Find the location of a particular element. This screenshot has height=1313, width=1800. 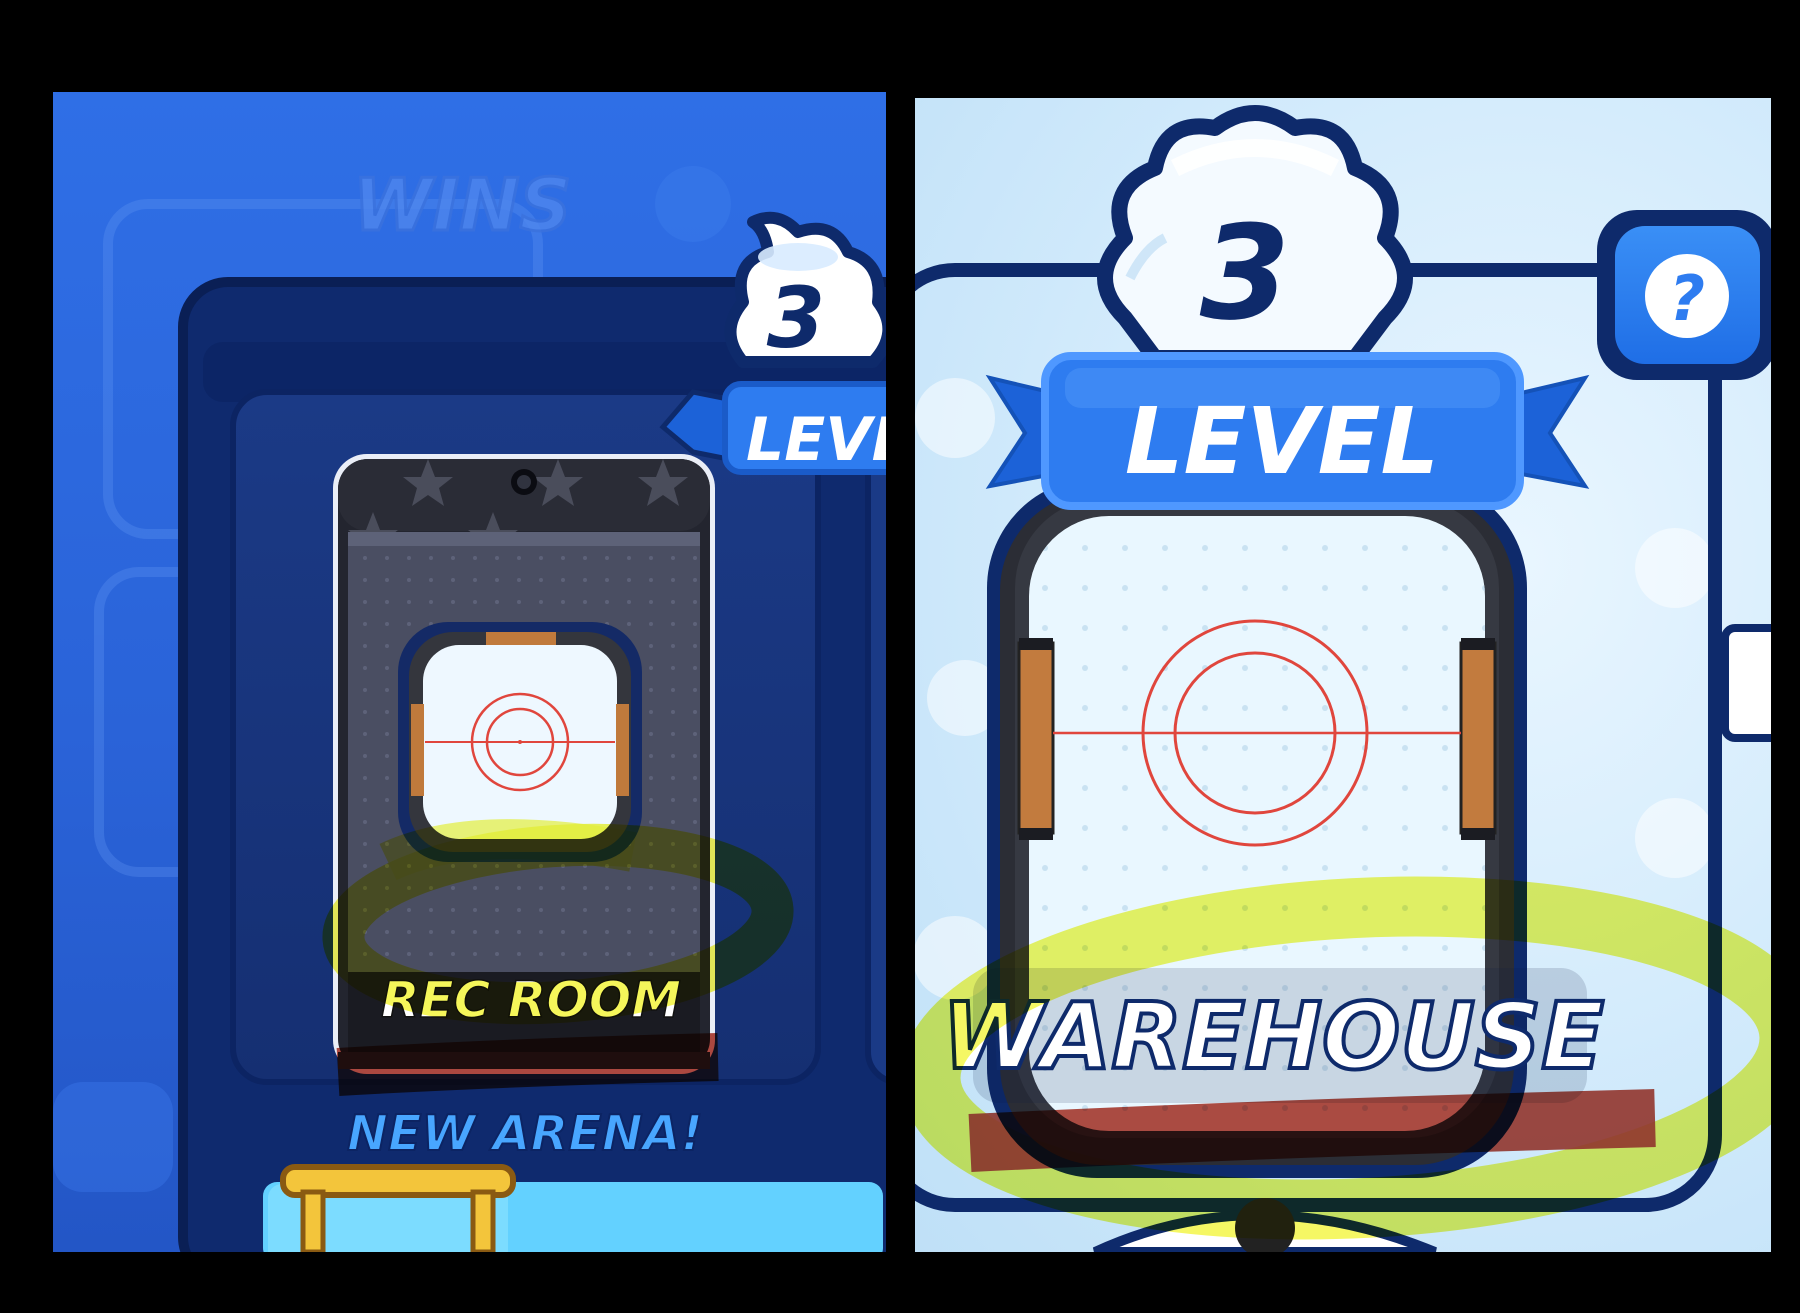

new-arena-label: NEW ARENA! is located at coordinates (525, 1133).